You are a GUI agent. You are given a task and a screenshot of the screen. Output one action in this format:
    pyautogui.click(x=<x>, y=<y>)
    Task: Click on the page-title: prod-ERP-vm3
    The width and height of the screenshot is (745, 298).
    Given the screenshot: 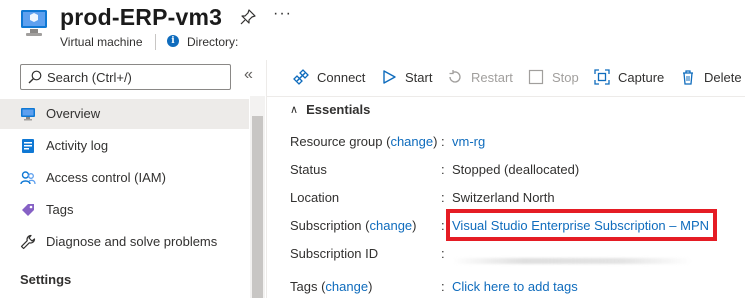 What is the action you would take?
    pyautogui.click(x=141, y=17)
    